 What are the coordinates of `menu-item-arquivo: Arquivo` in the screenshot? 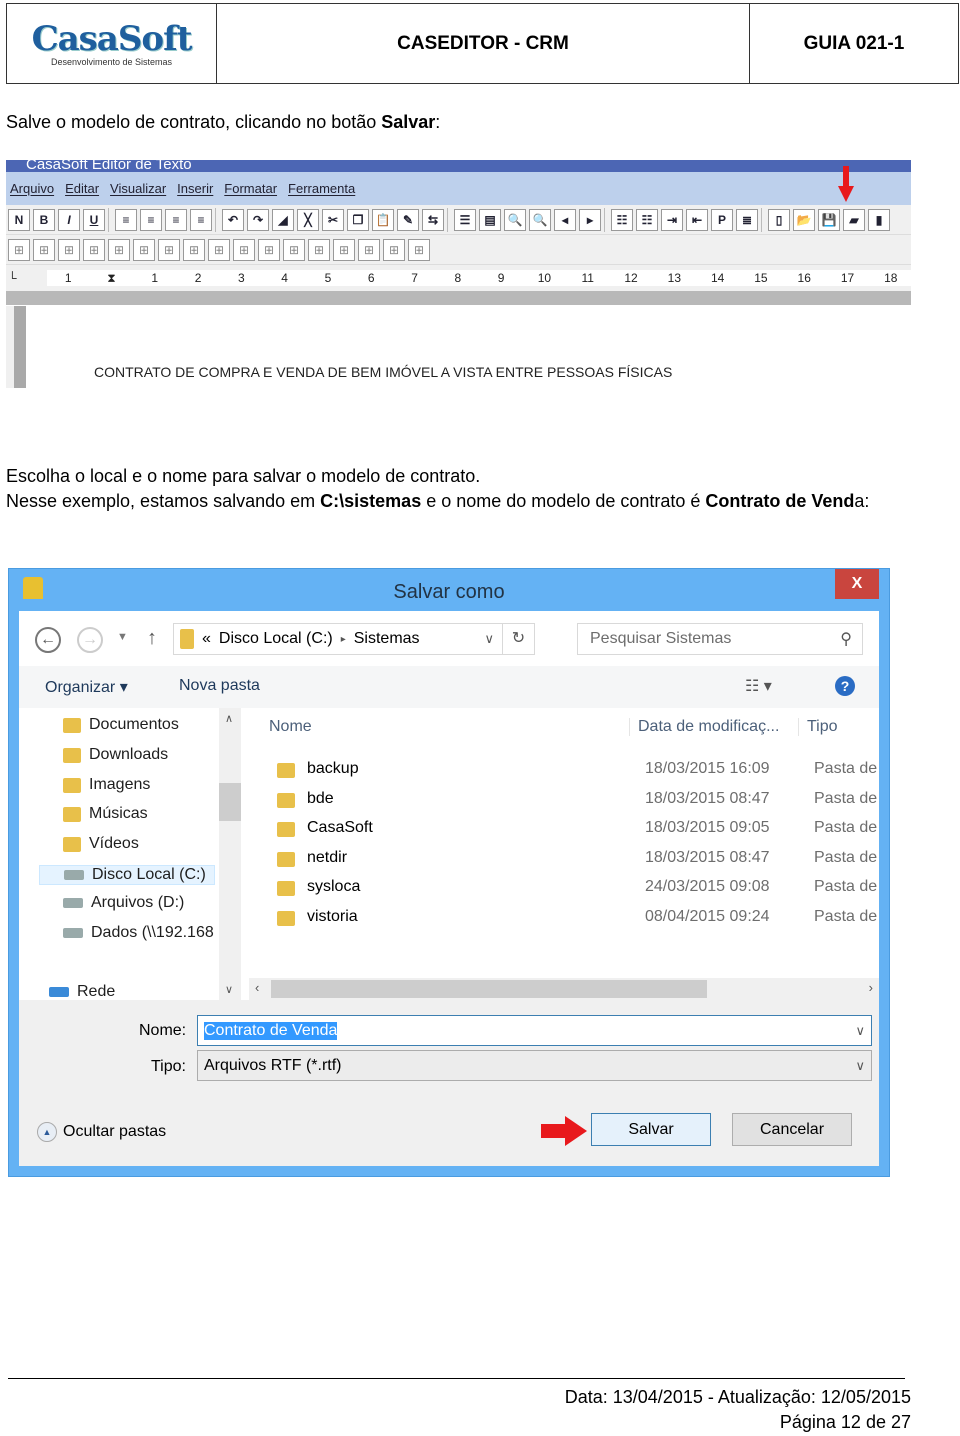 It's located at (32, 188).